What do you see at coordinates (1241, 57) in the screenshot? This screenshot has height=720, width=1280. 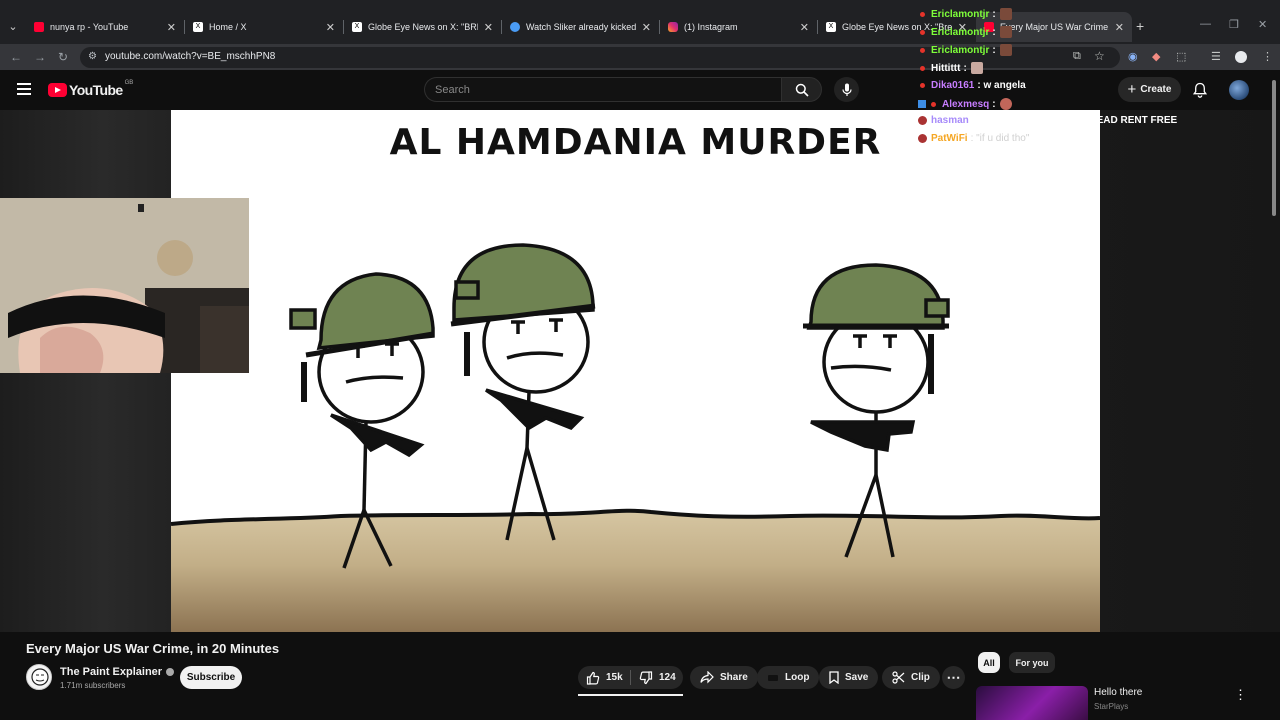 I see `profile-icon` at bounding box center [1241, 57].